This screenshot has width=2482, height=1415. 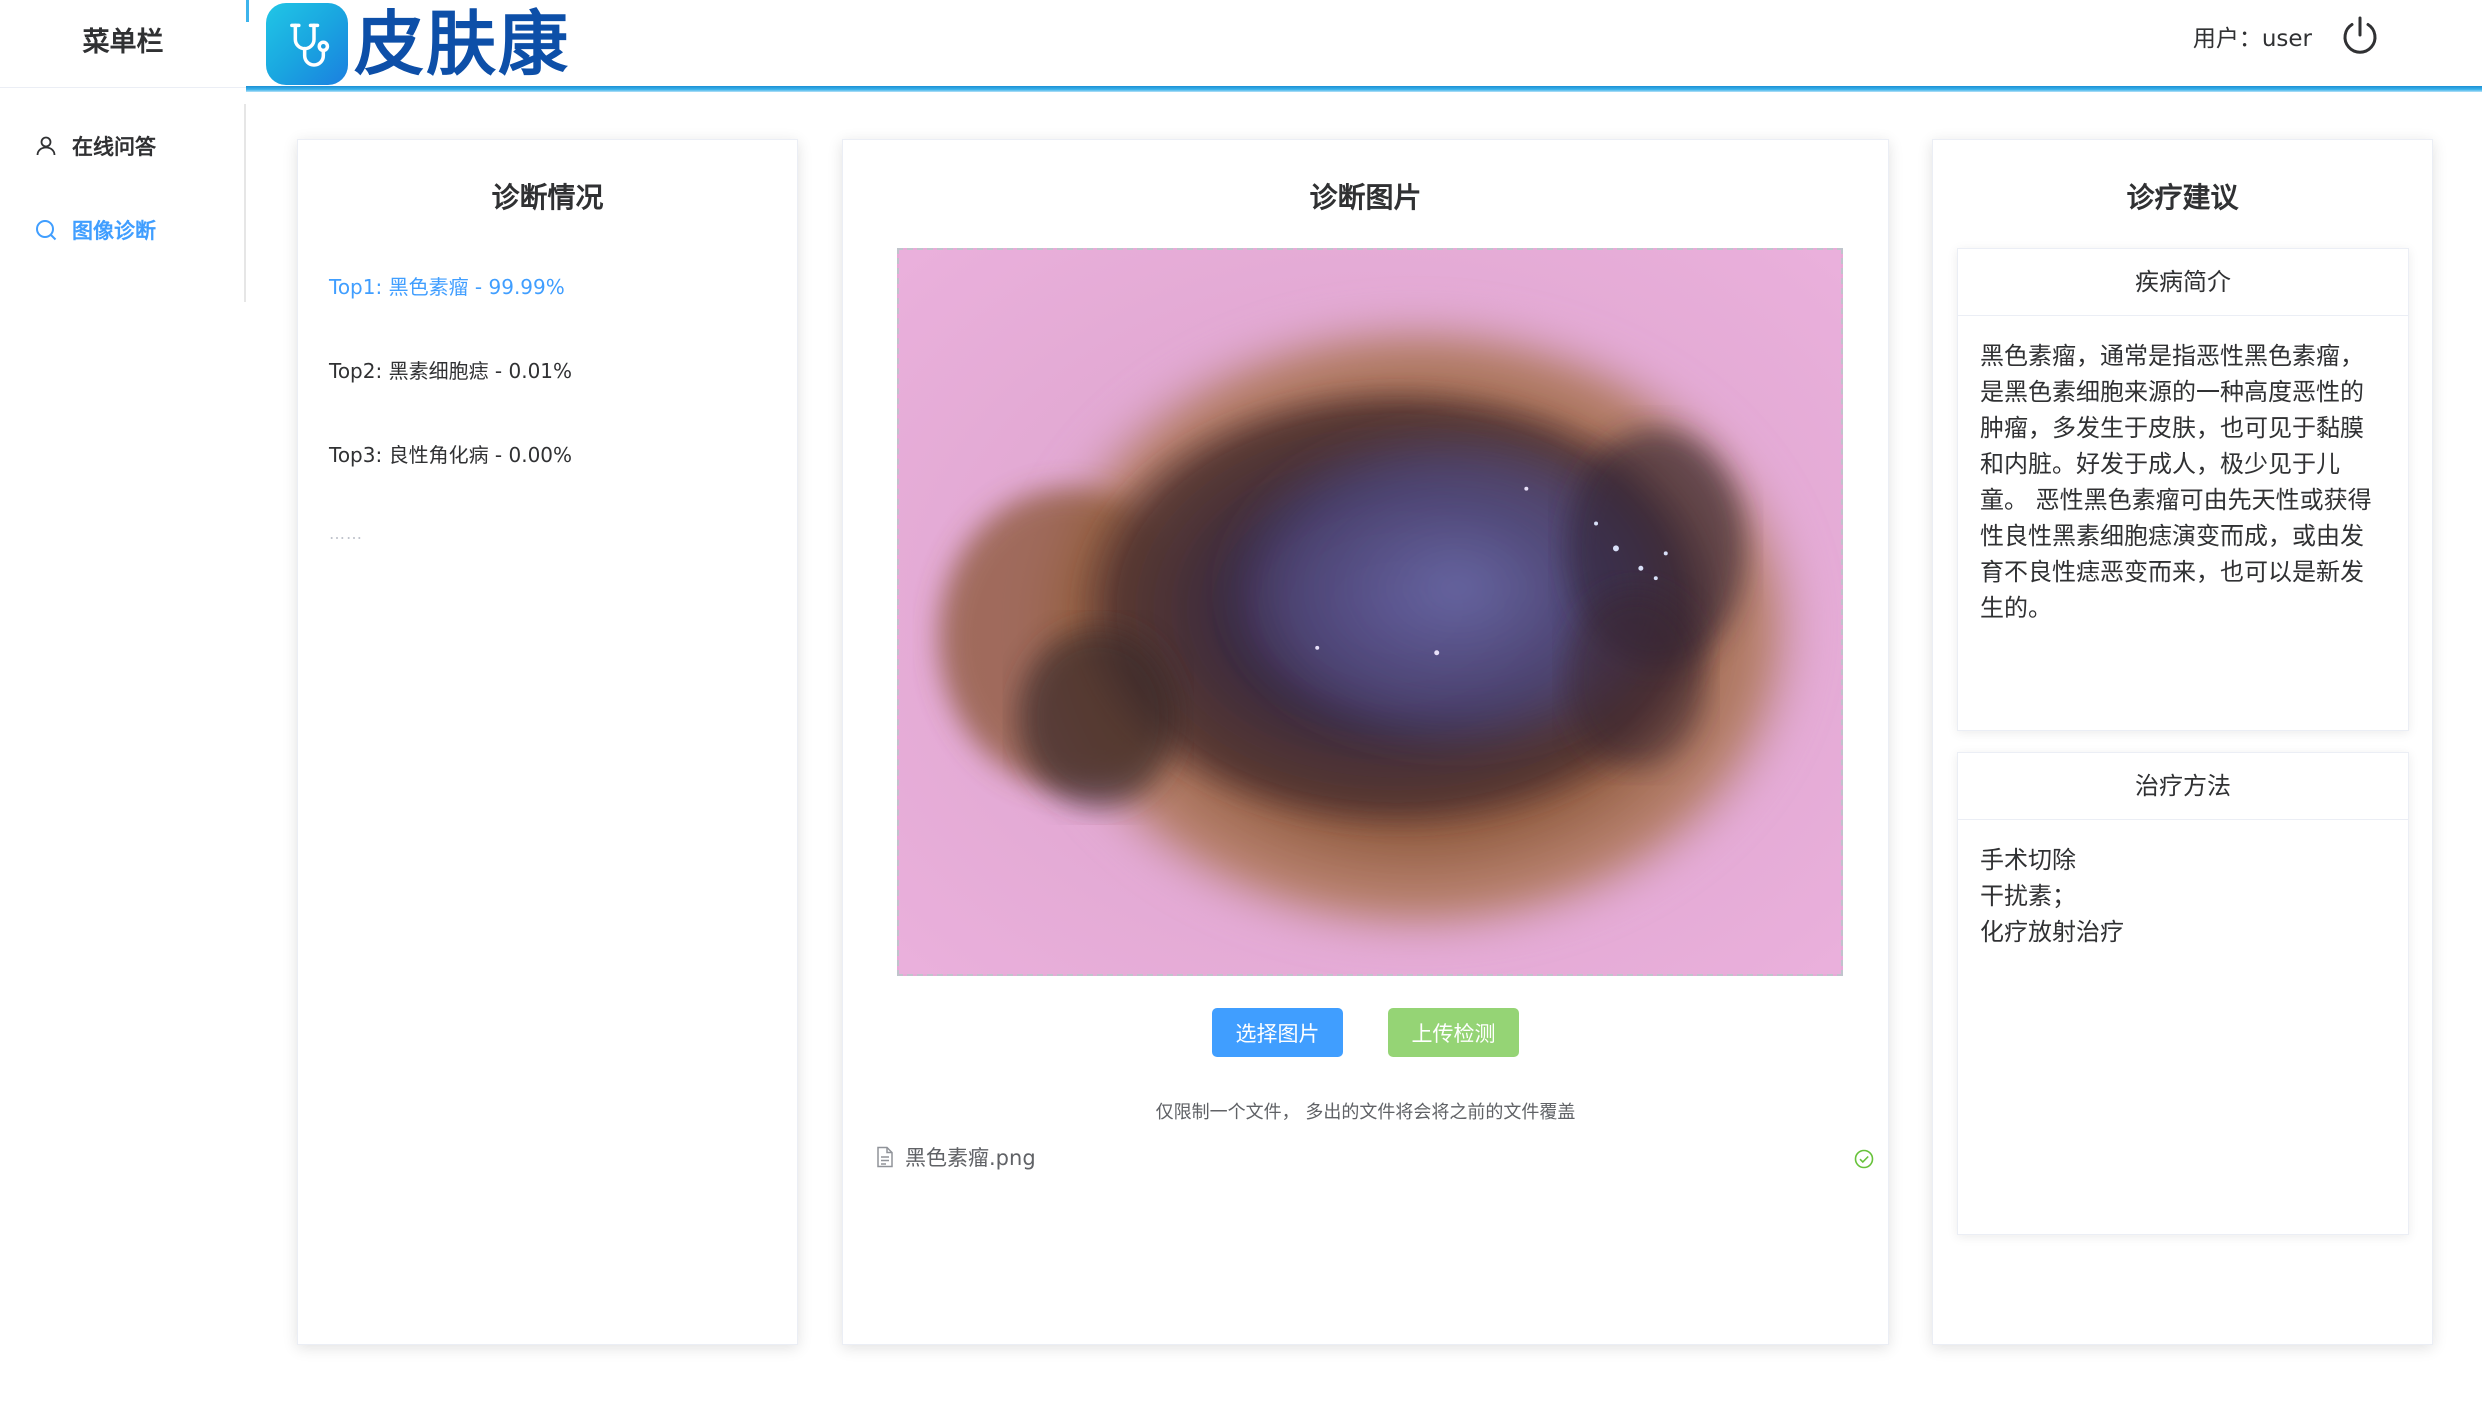 I want to click on sidebar: 菜单栏 在线问答 图像诊断, so click(x=123, y=707).